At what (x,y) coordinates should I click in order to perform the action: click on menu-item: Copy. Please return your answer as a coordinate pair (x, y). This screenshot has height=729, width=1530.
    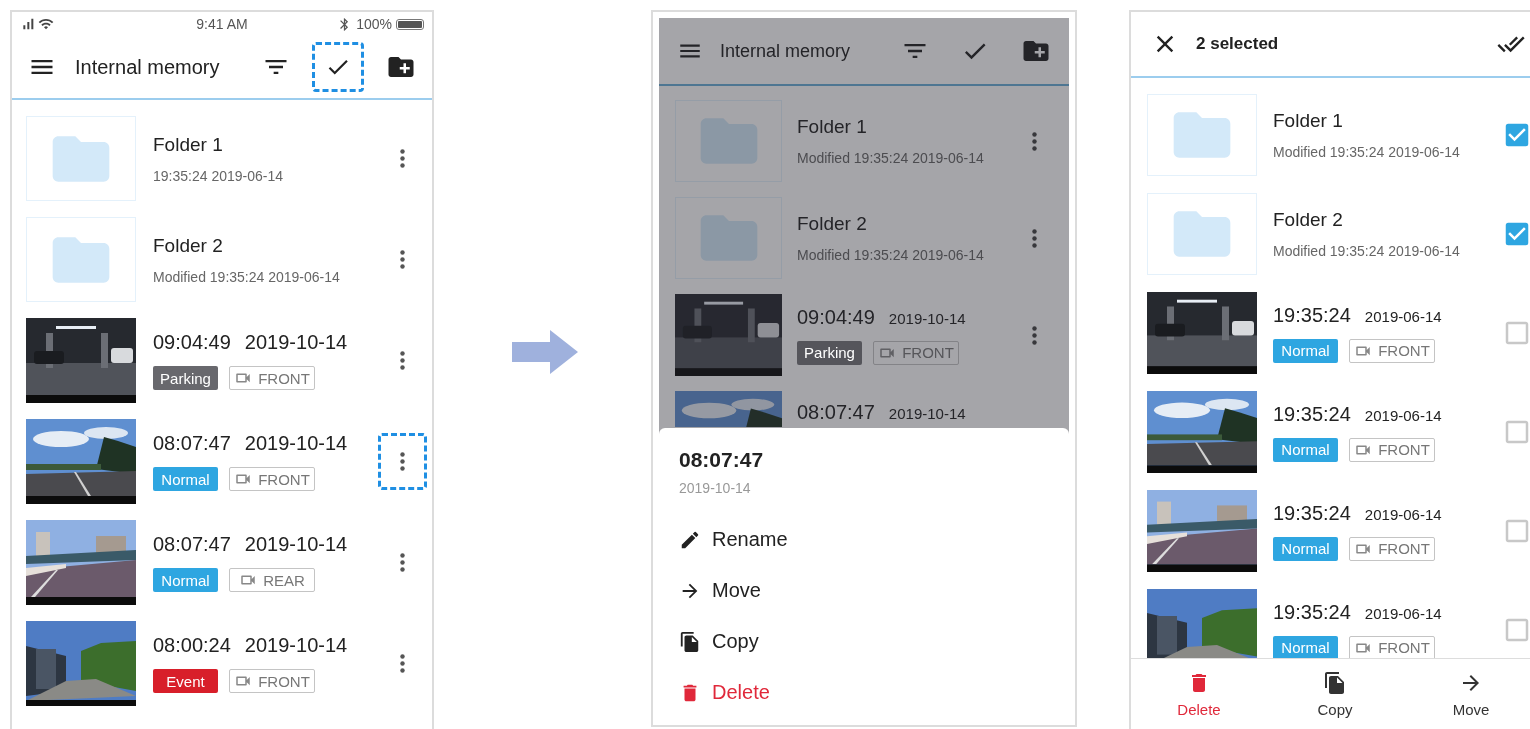
    Looking at the image, I should click on (719, 641).